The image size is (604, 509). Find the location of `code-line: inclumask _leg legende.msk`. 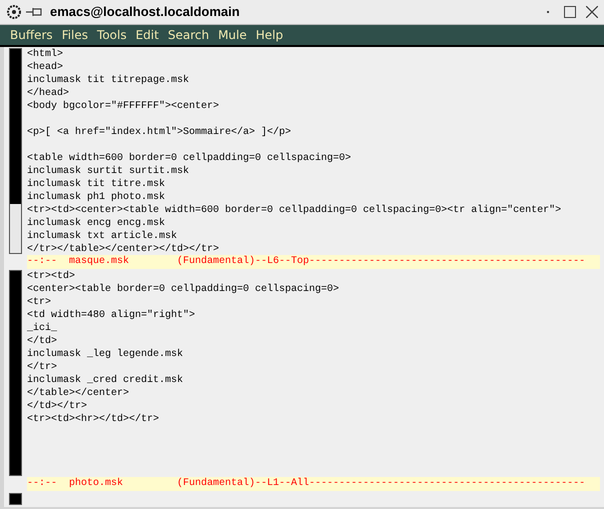

code-line: inclumask _leg legende.msk is located at coordinates (105, 354).